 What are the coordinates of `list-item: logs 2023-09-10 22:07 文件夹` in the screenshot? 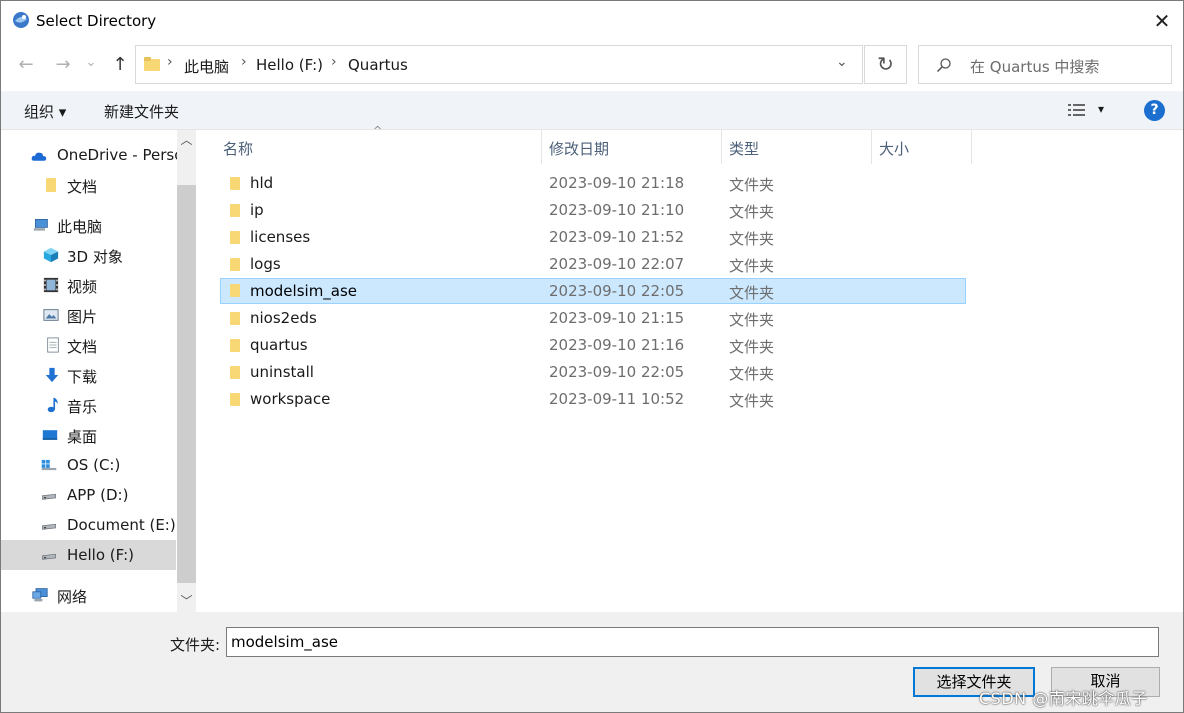 It's located at (593, 265).